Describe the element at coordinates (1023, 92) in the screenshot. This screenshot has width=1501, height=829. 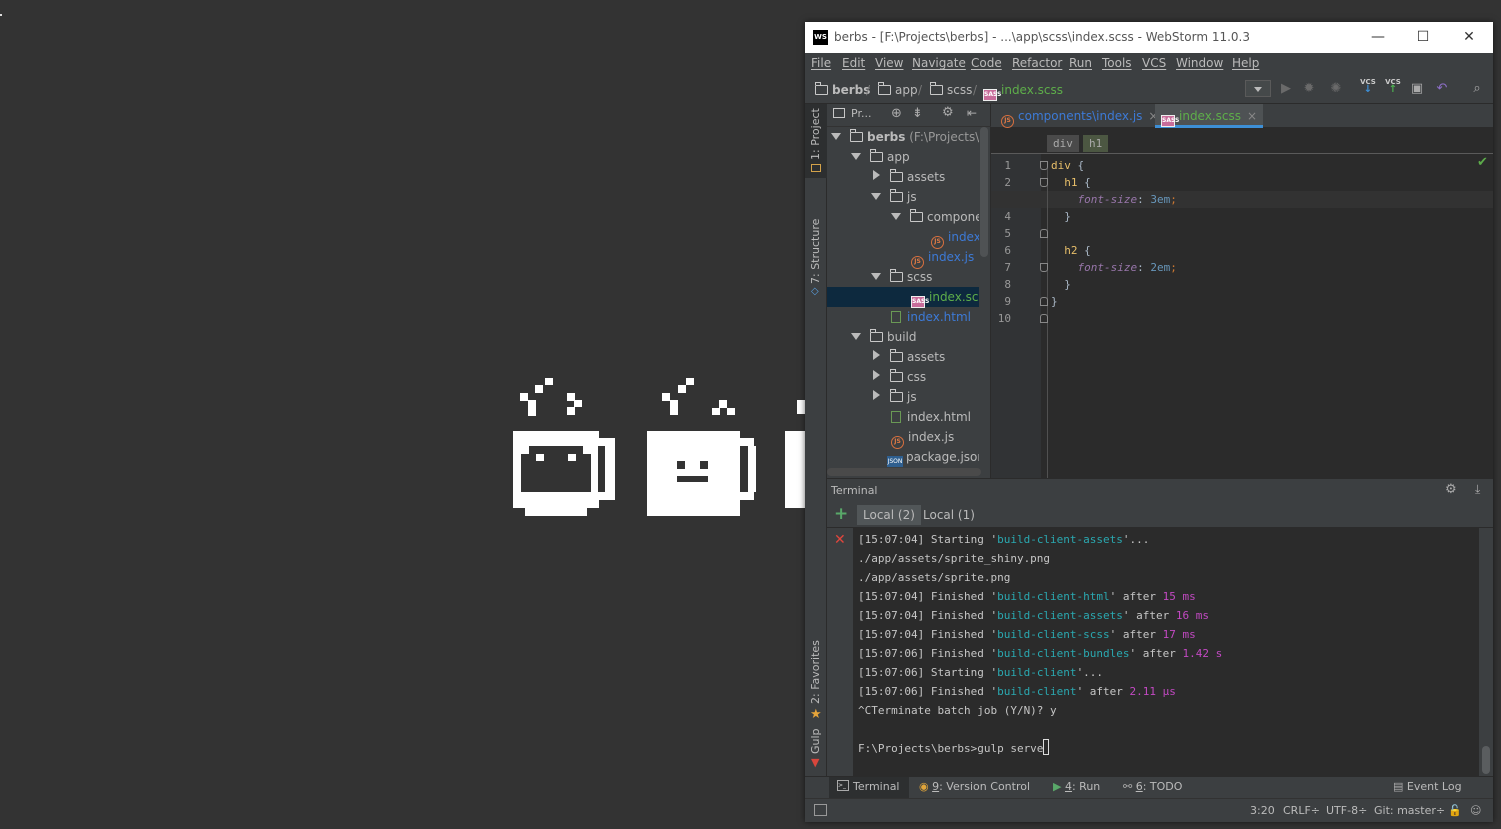
I see `nav-crumb-index-scss: SASSindex.scss` at that location.